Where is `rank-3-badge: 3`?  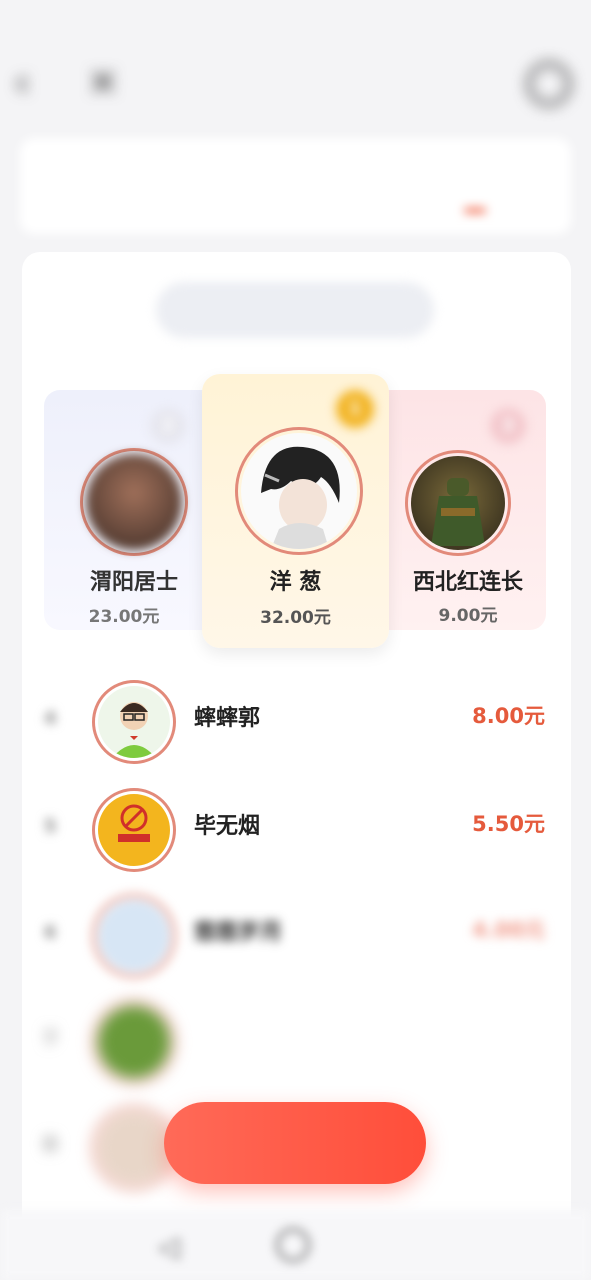 rank-3-badge: 3 is located at coordinates (508, 426).